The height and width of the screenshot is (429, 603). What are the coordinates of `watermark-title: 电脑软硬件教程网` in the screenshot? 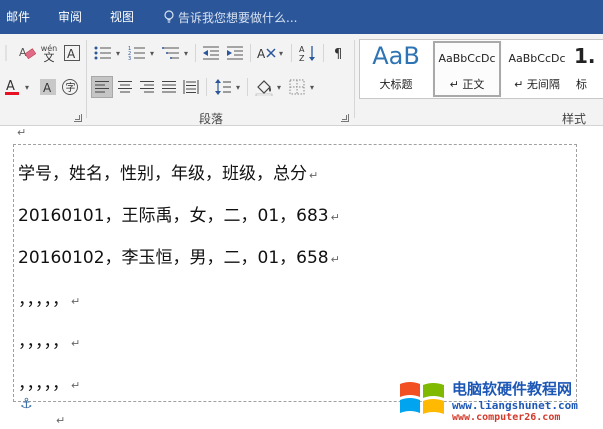 It's located at (512, 389).